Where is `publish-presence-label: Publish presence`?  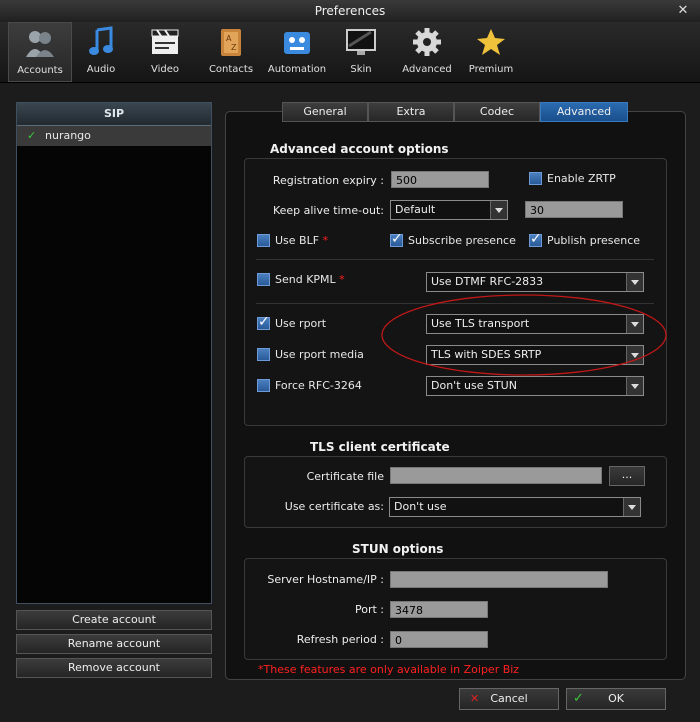 publish-presence-label: Publish presence is located at coordinates (594, 240).